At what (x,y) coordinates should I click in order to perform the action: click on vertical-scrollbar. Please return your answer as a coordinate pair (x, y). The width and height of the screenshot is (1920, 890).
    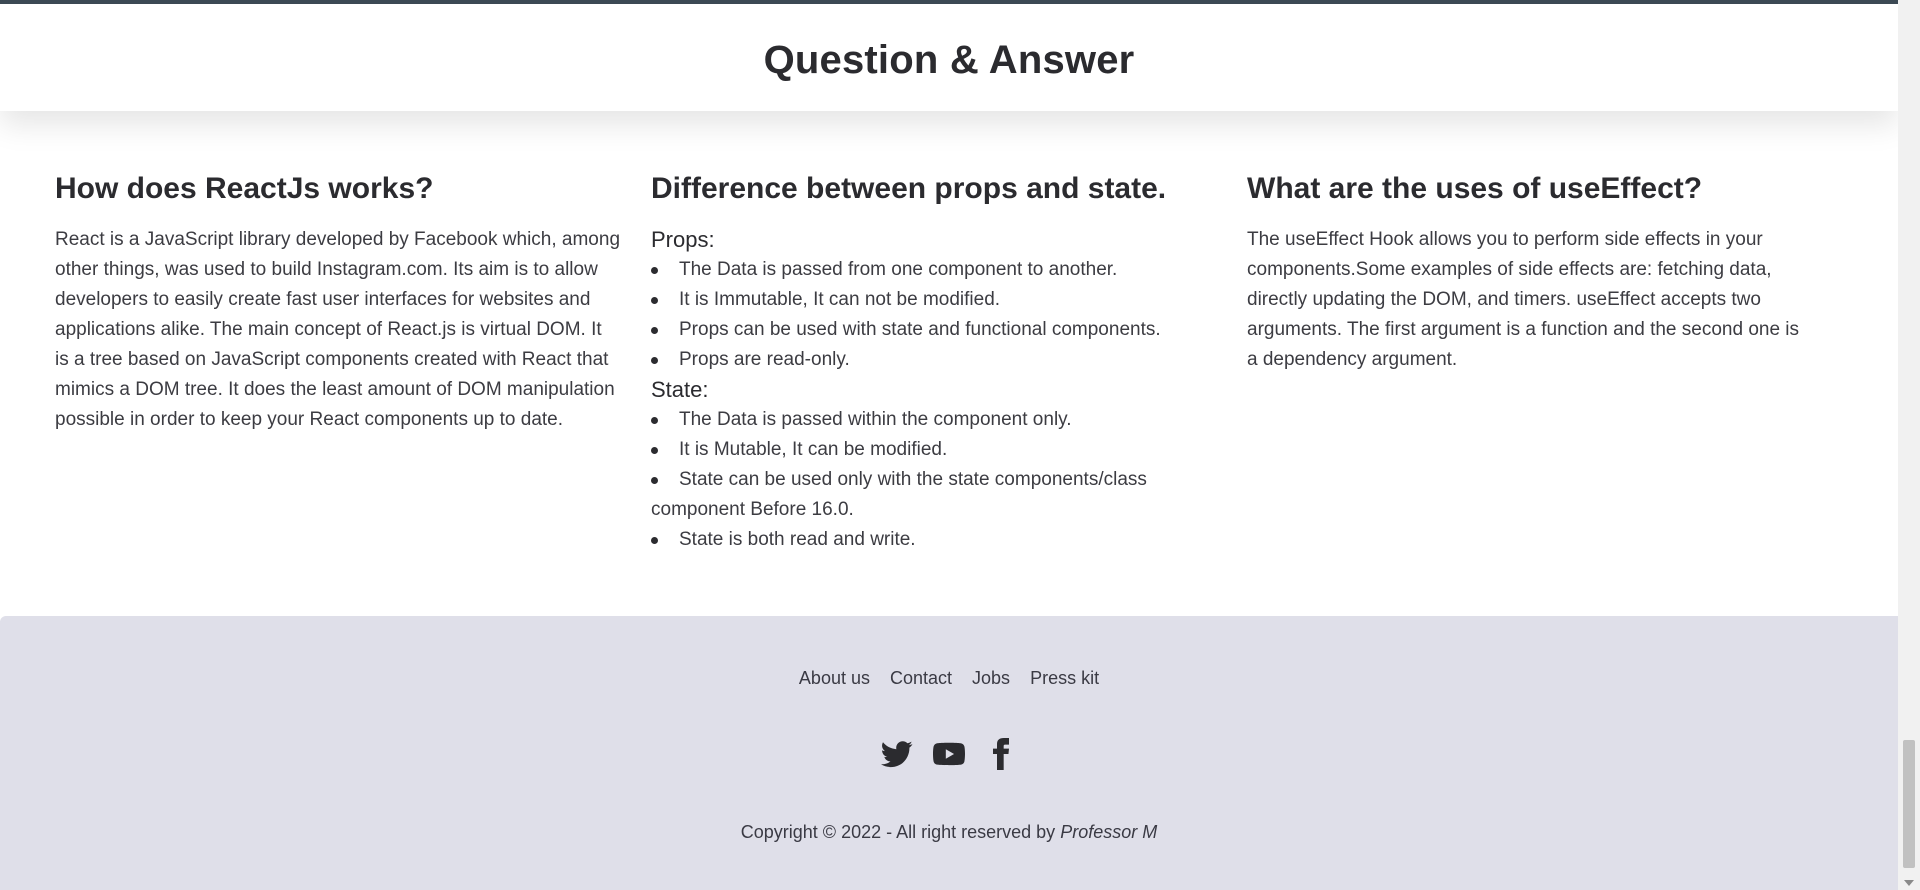
    Looking at the image, I should click on (1909, 445).